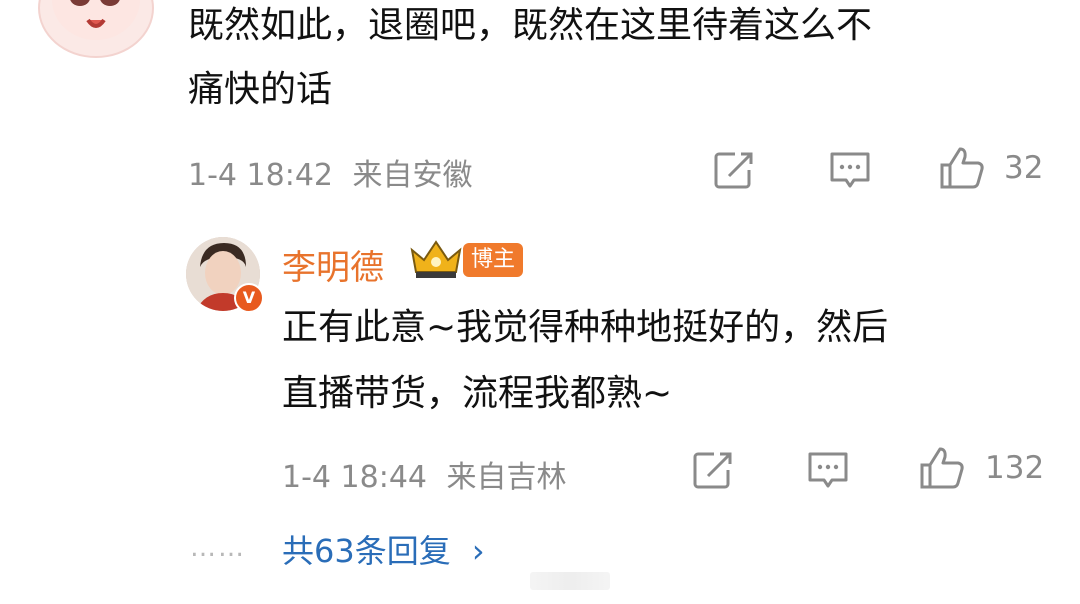 Image resolution: width=1080 pixels, height=604 pixels. What do you see at coordinates (942, 468) in the screenshot?
I see `reply-thumbs-up-icon` at bounding box center [942, 468].